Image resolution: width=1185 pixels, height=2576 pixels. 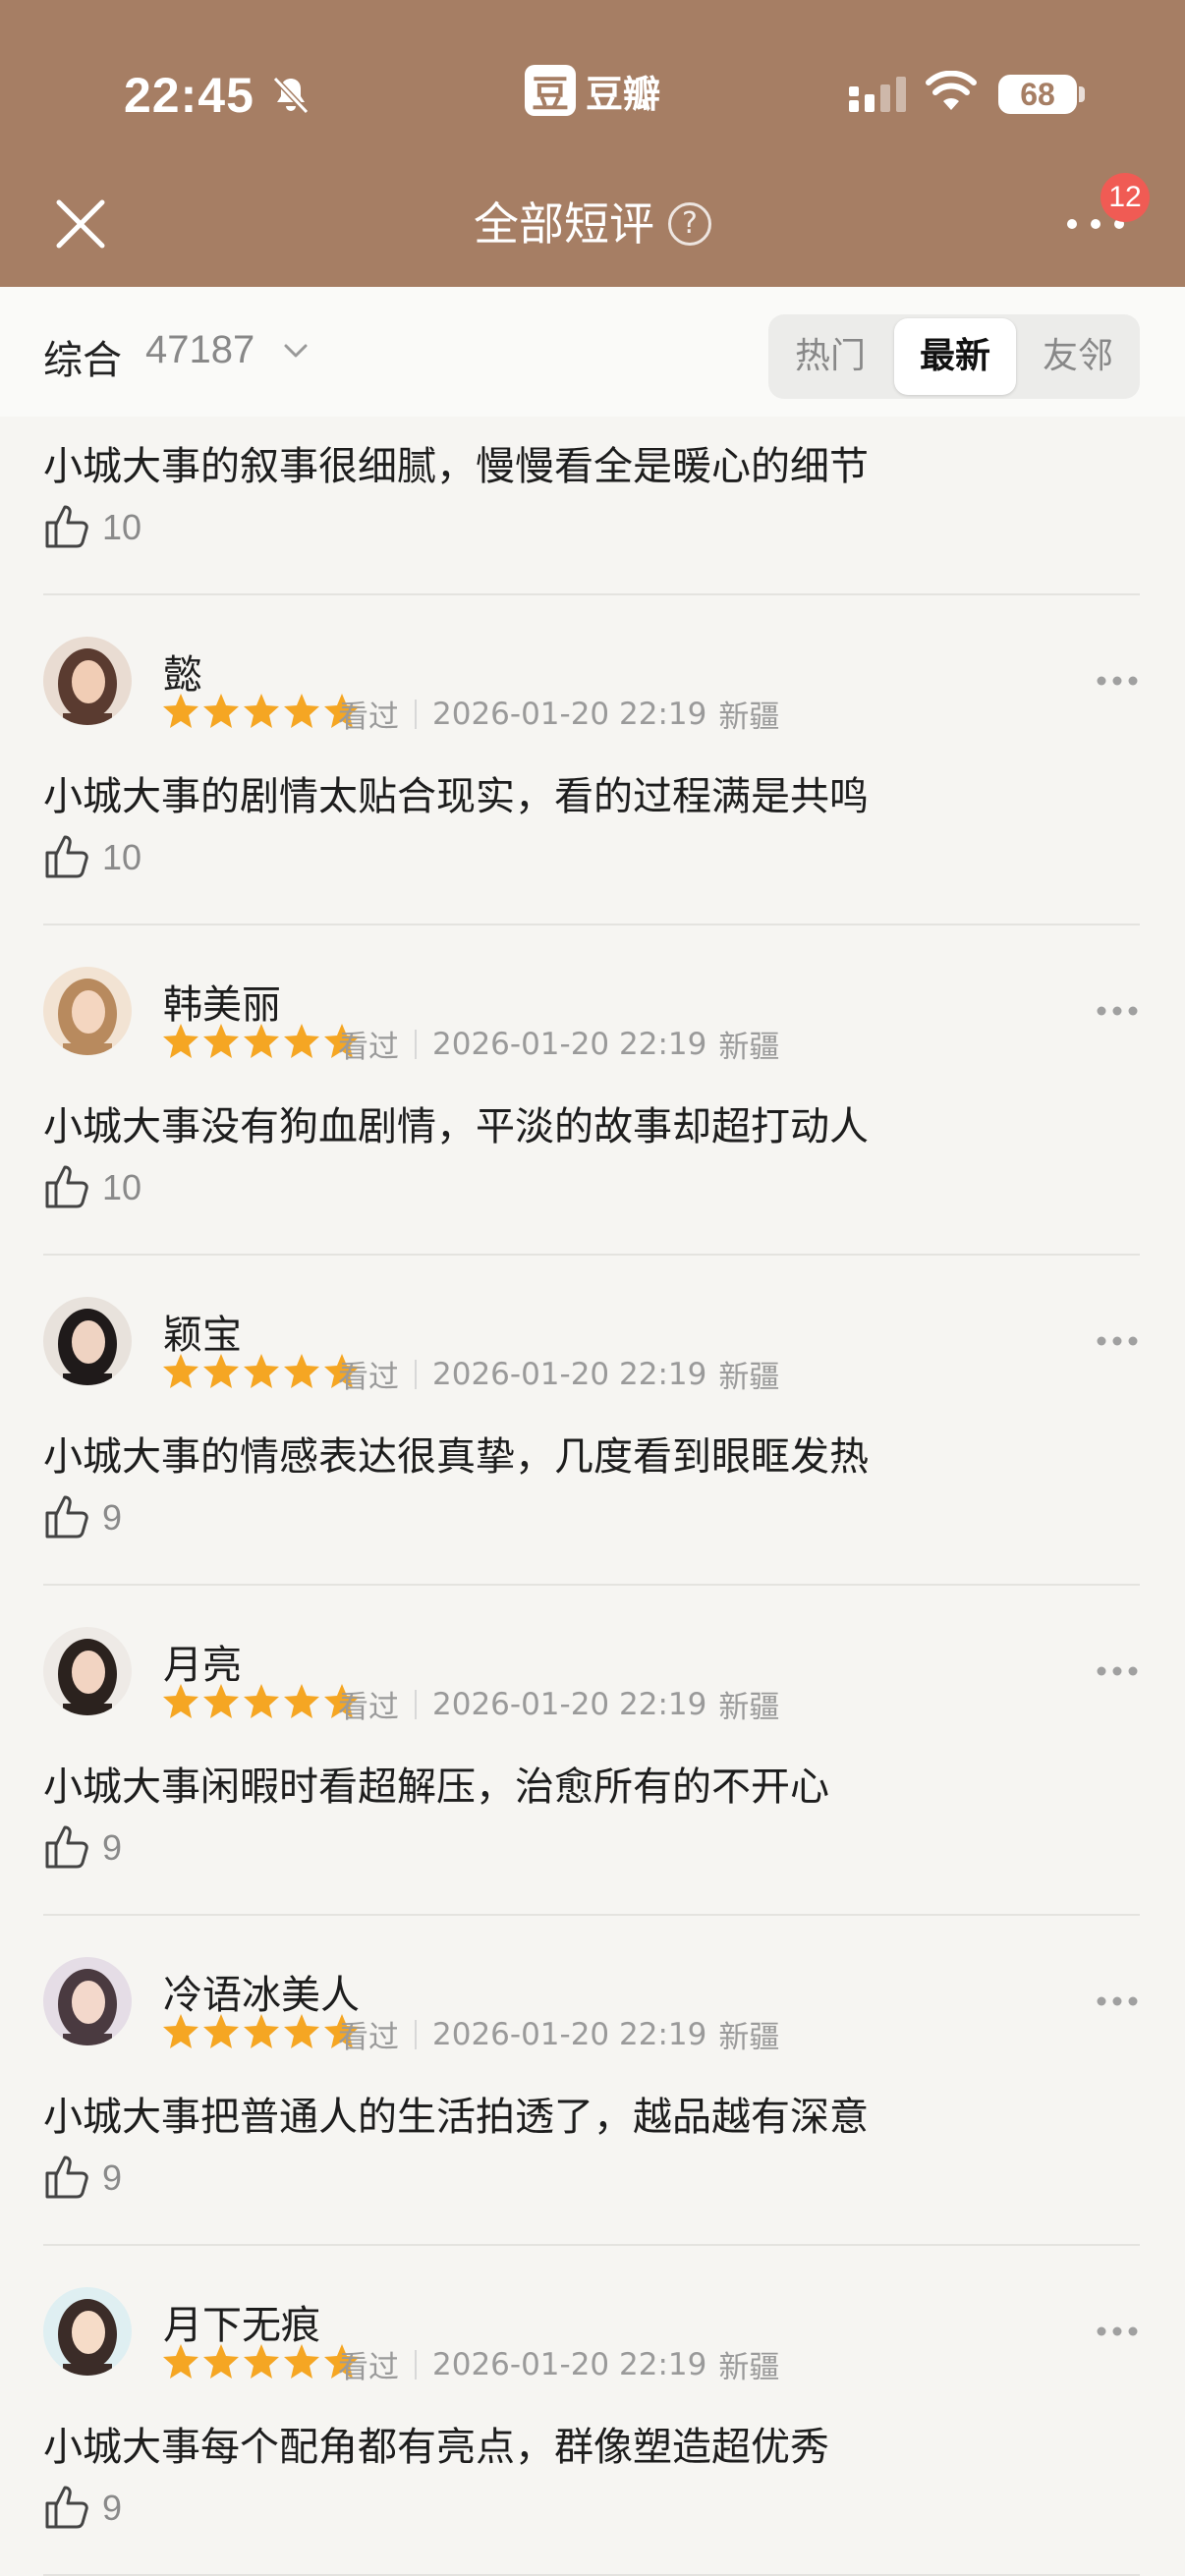 I want to click on tab-segment: 热门 最新 友邻, so click(x=954, y=356).